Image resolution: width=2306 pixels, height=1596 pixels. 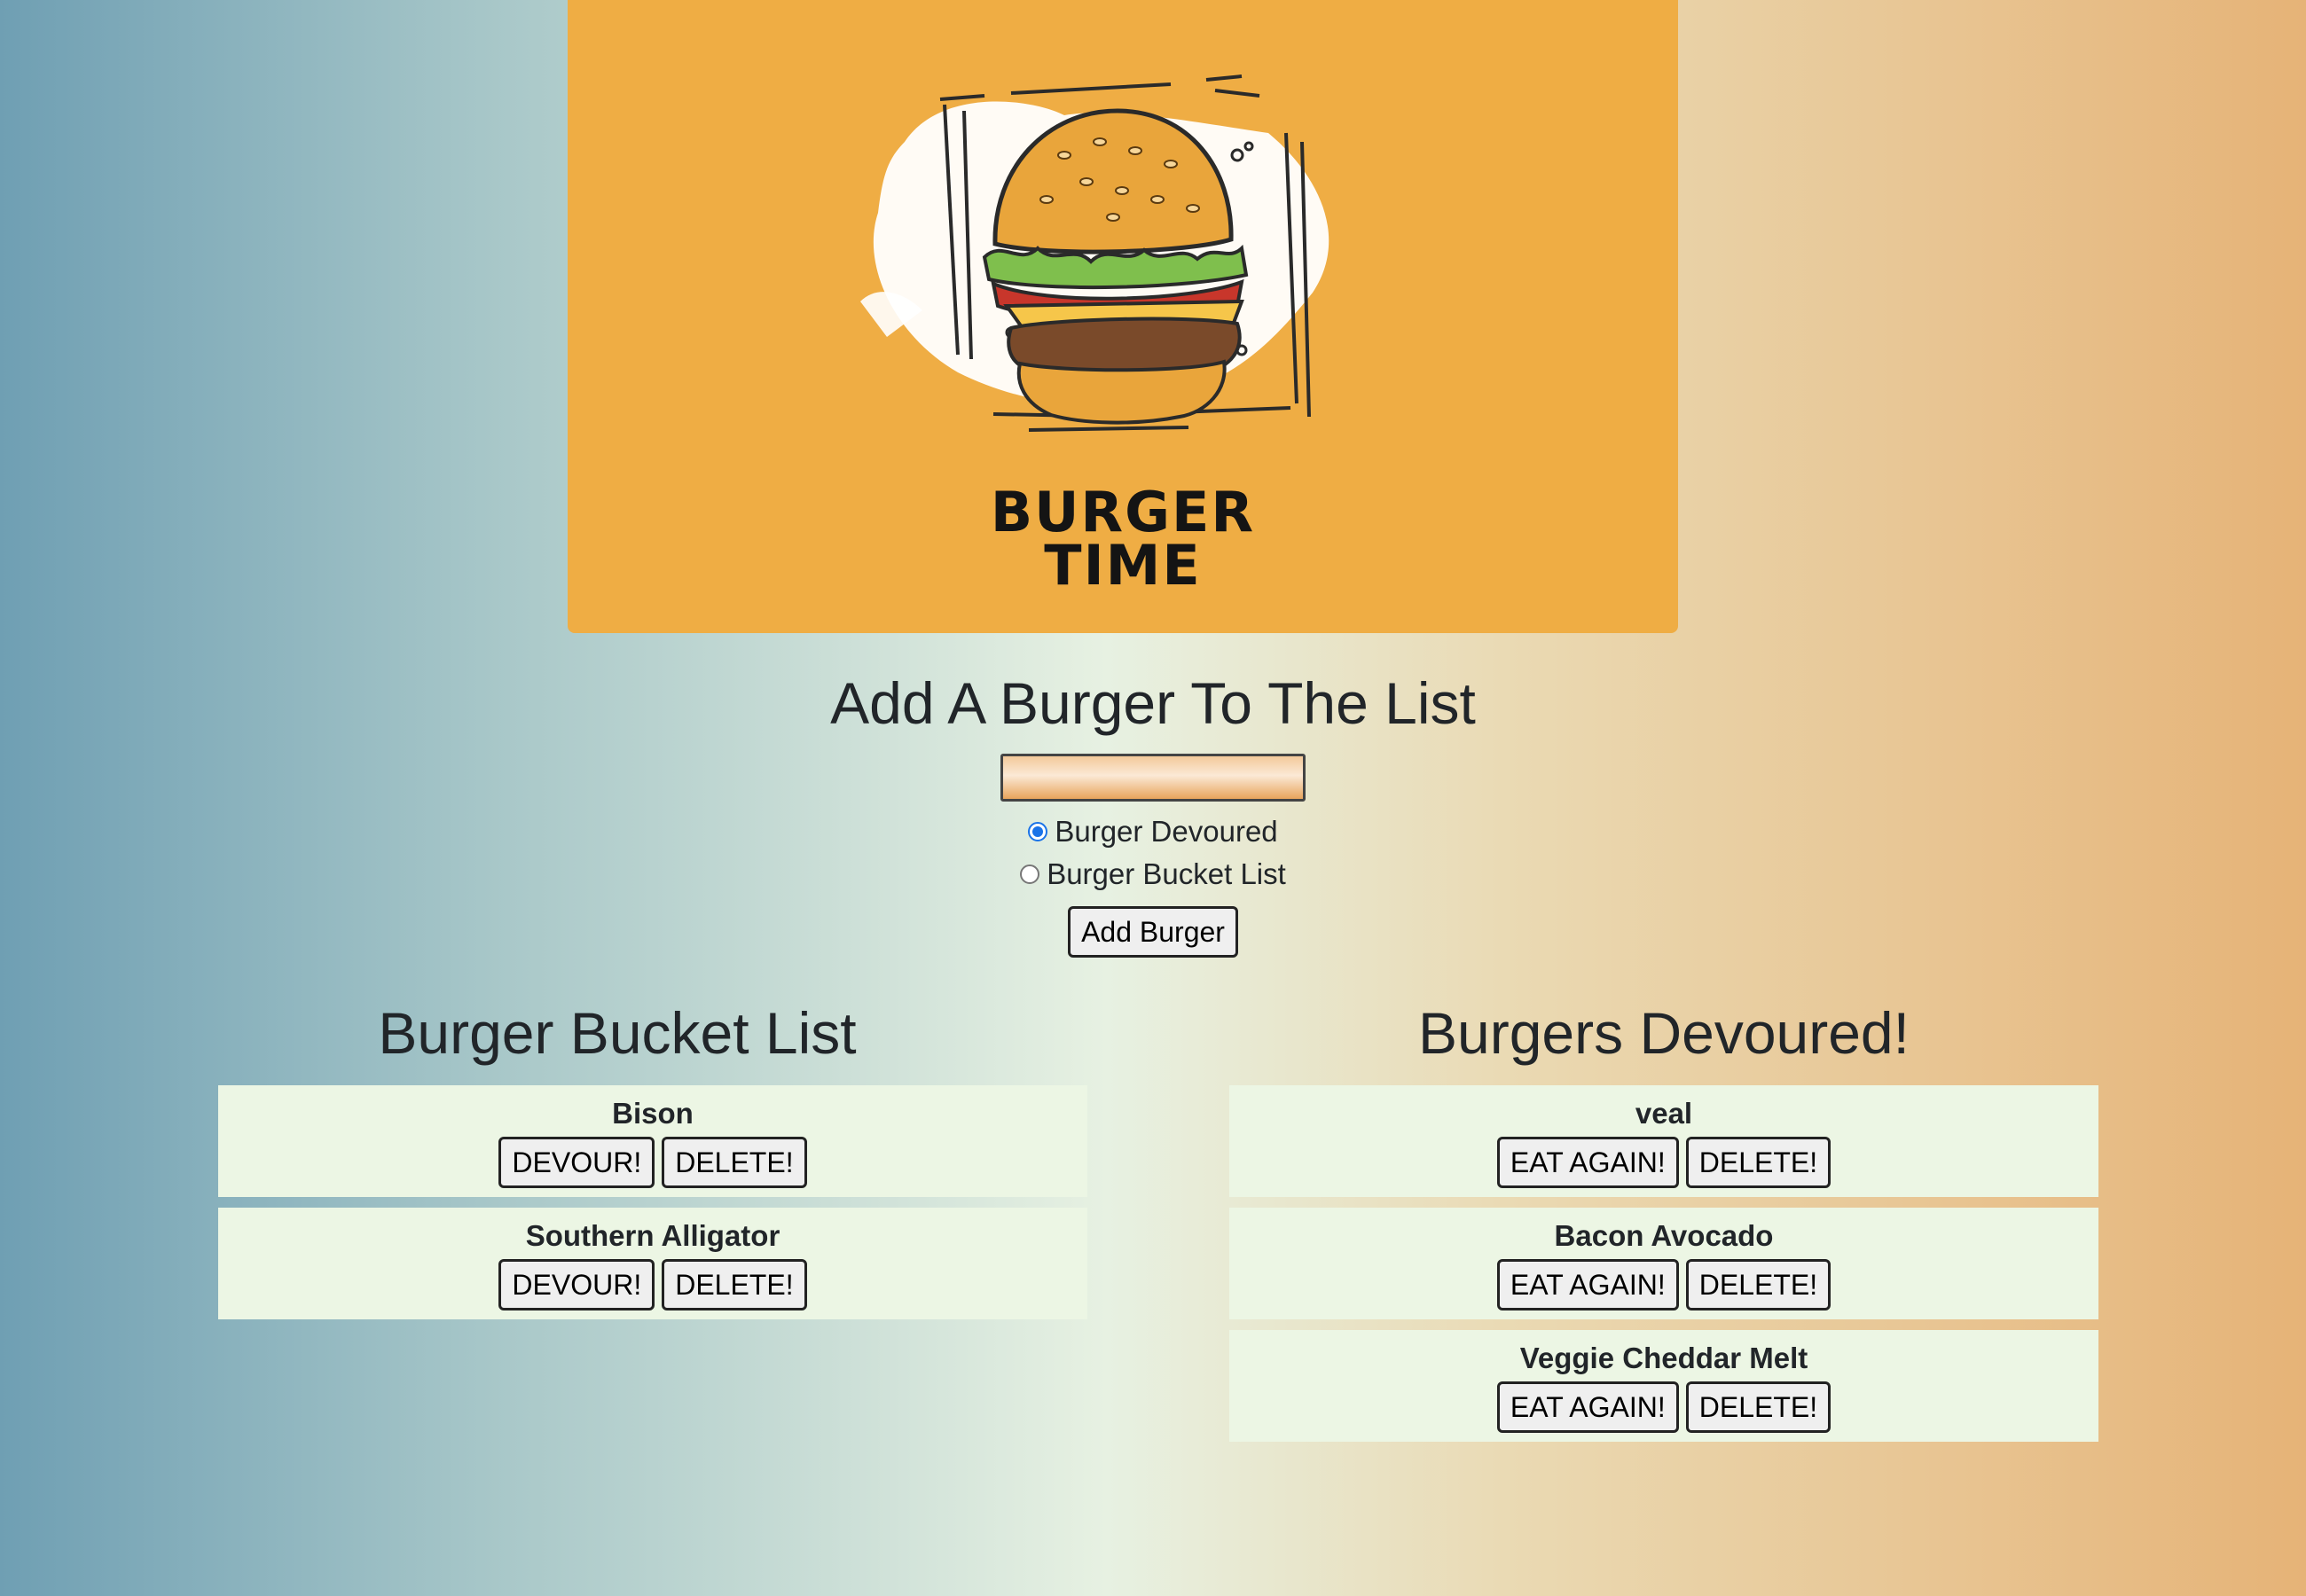 What do you see at coordinates (1123, 512) in the screenshot?
I see `banner-title-line1: BURGER` at bounding box center [1123, 512].